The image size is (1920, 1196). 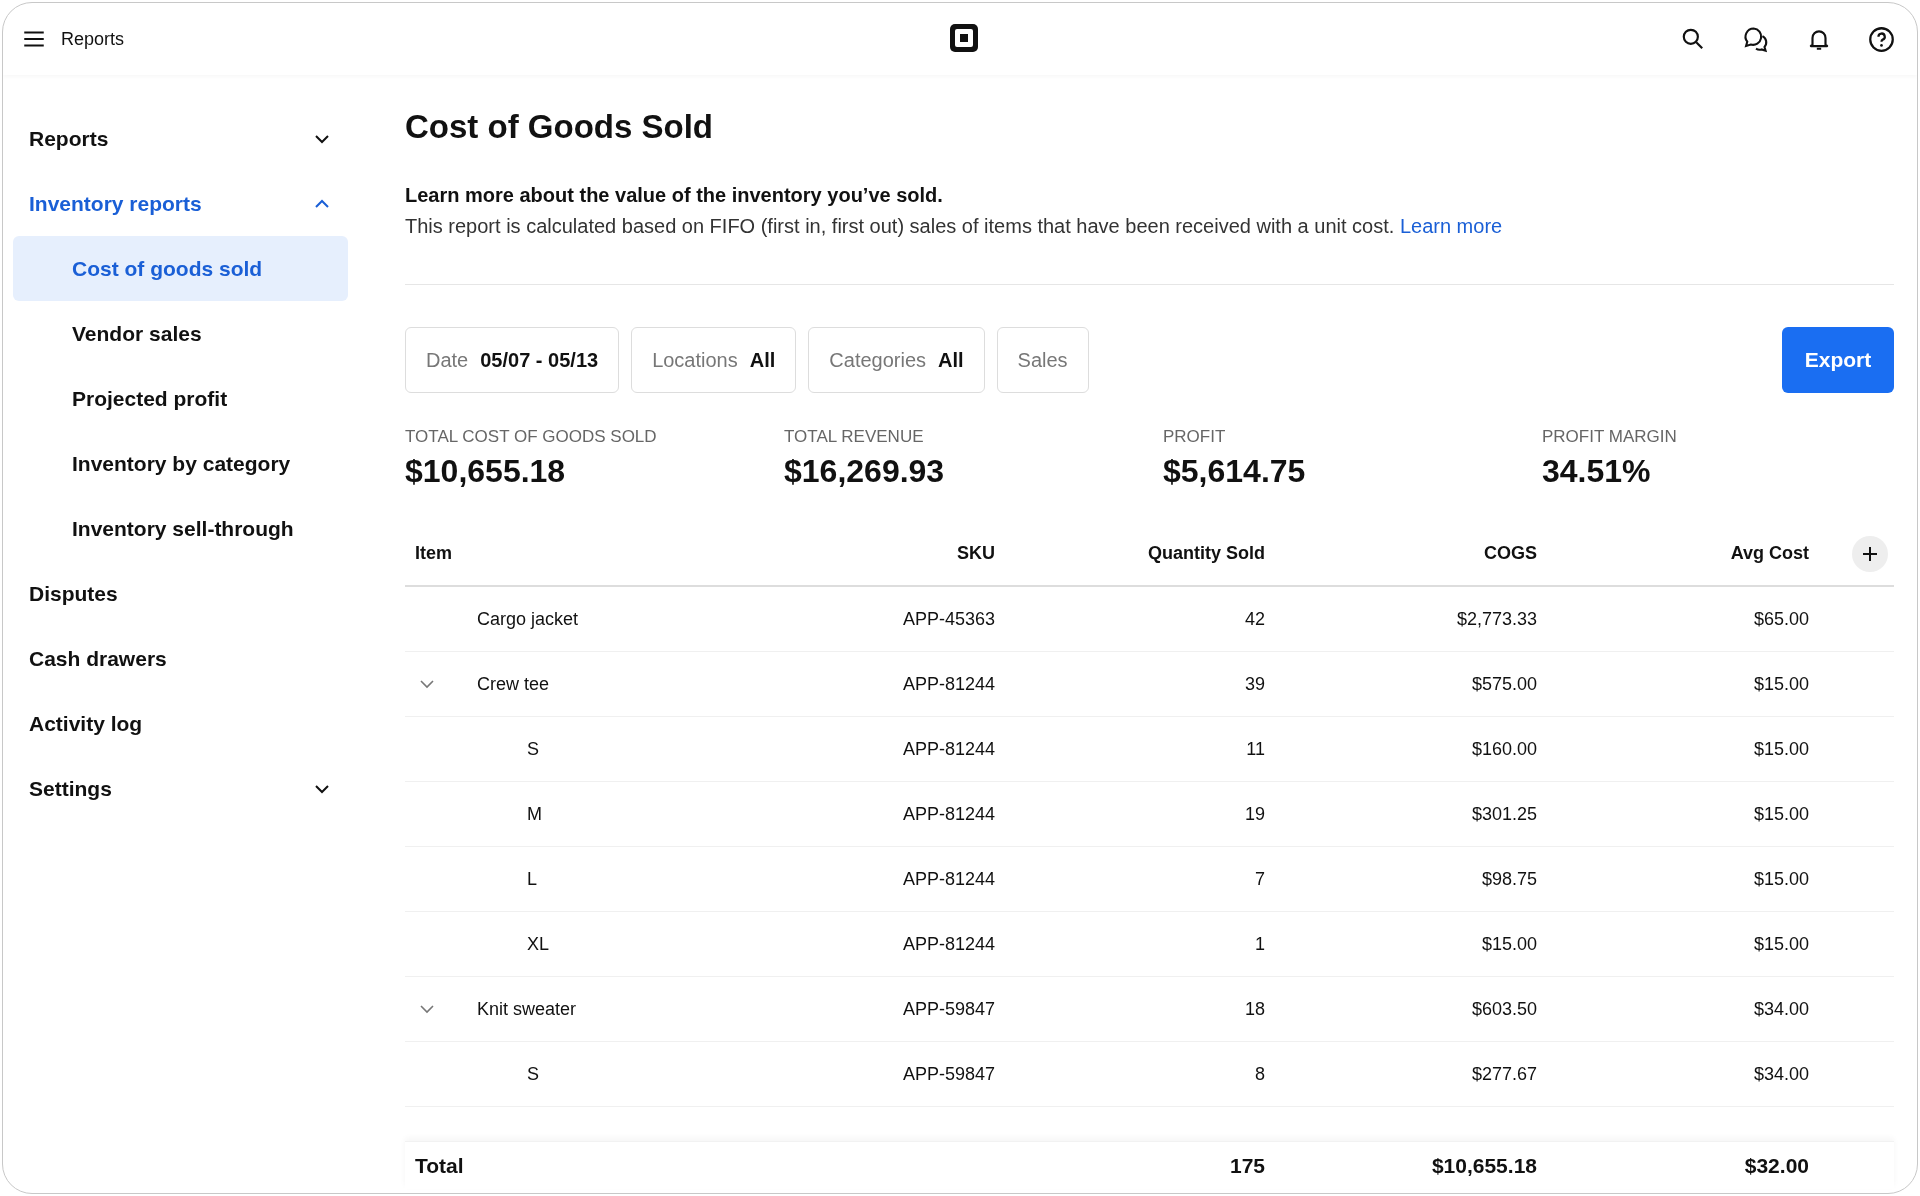 What do you see at coordinates (865, 471) in the screenshot?
I see `stat-value: $16,269.93` at bounding box center [865, 471].